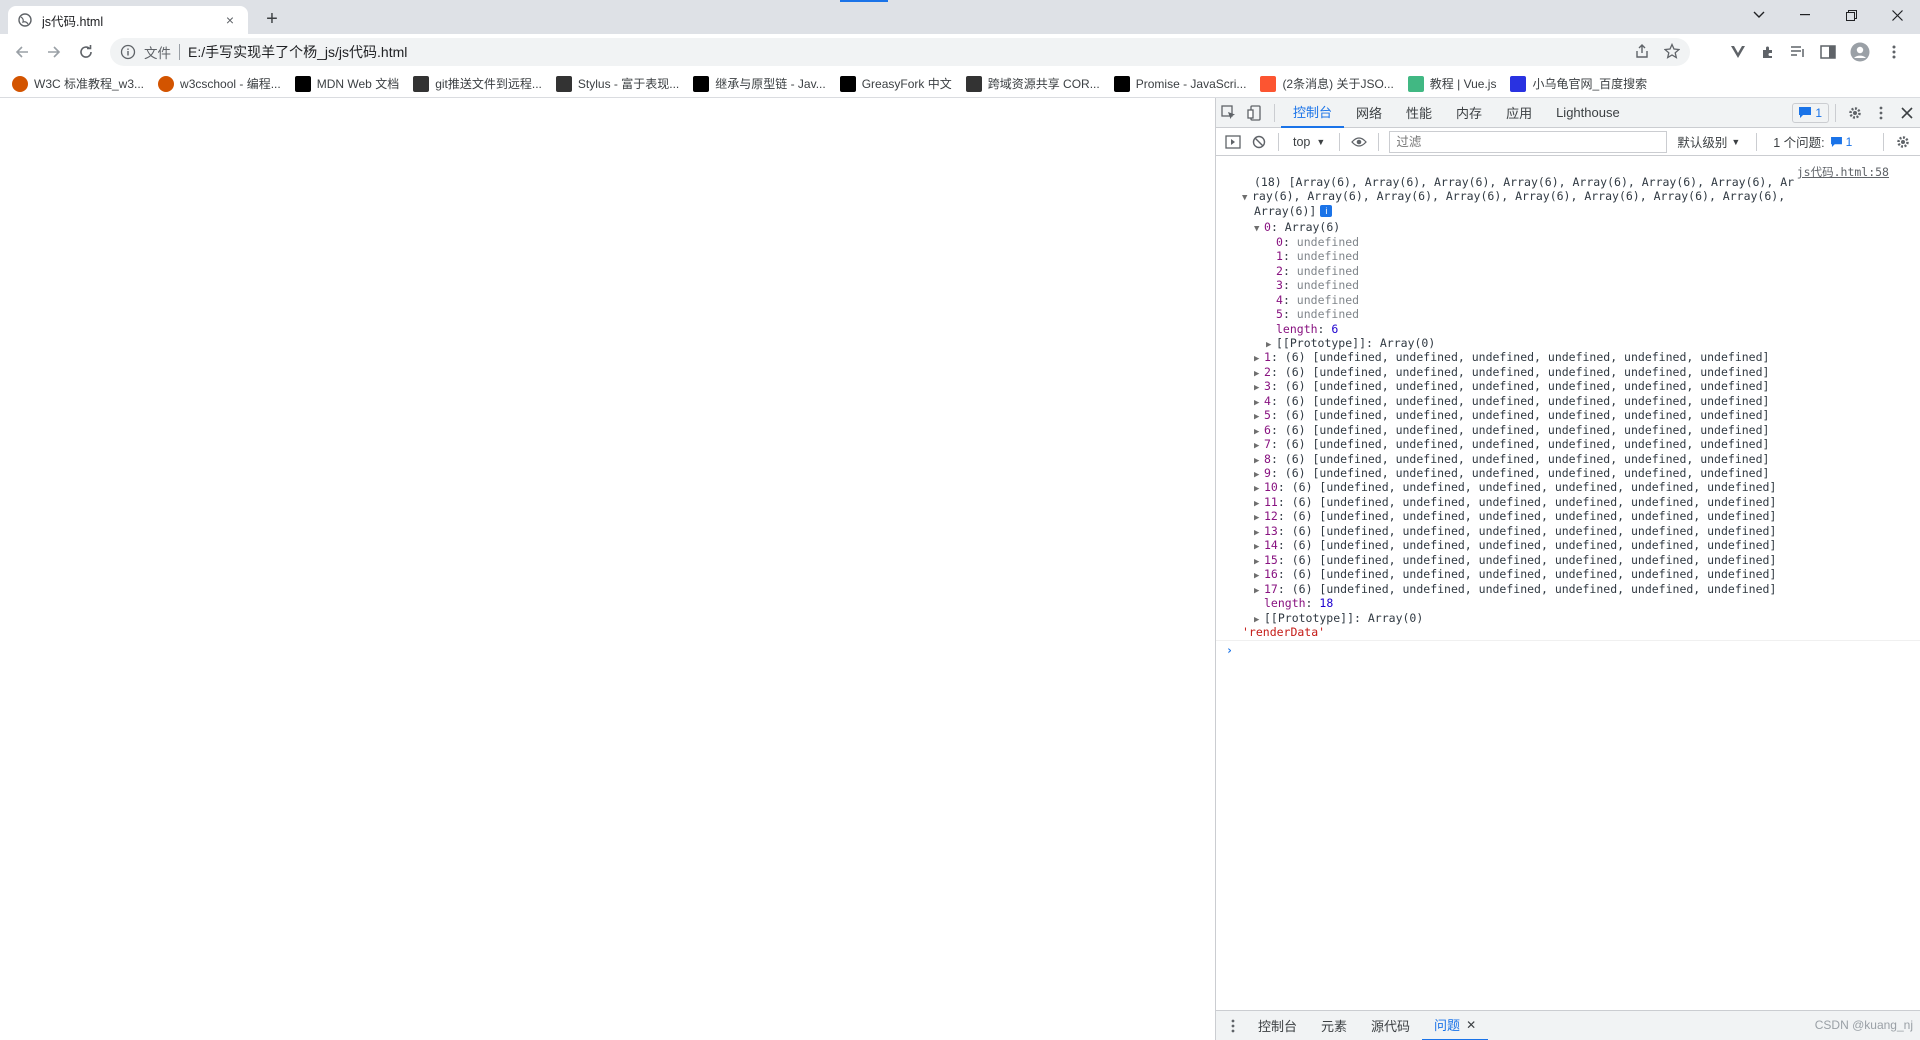 The height and width of the screenshot is (1040, 1920). What do you see at coordinates (179, 52) in the screenshot?
I see `address-divider` at bounding box center [179, 52].